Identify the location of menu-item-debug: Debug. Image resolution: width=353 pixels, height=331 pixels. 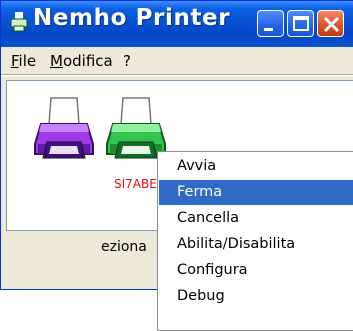
(256, 296).